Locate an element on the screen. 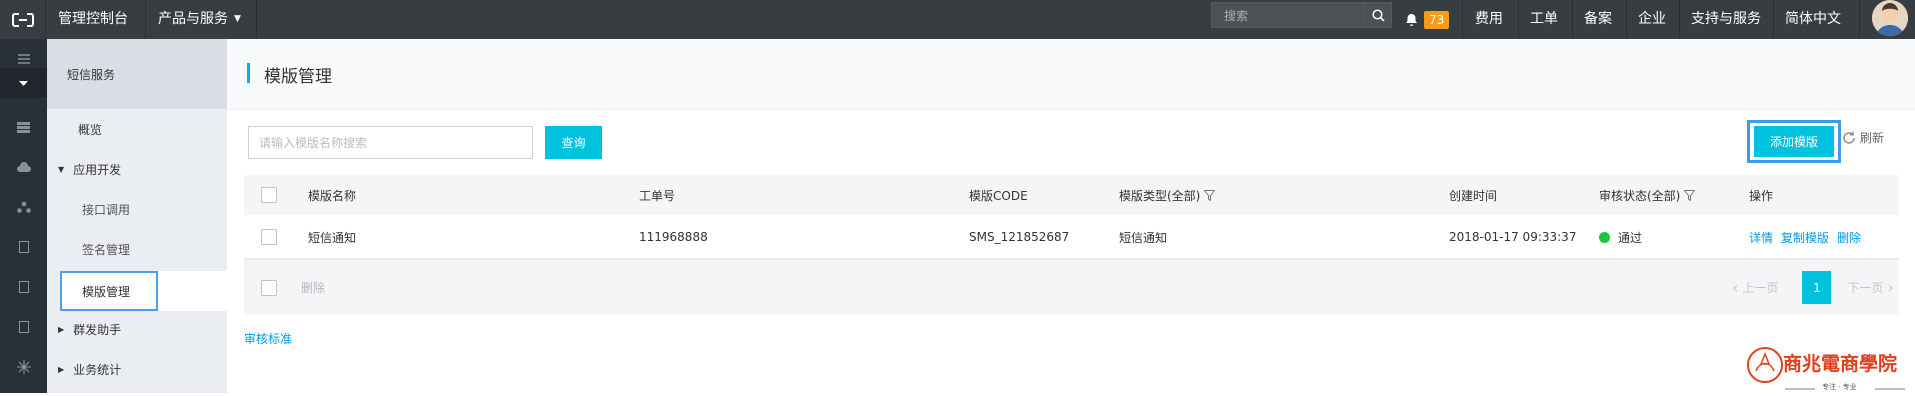  col-header-type: 模版类型(全部) is located at coordinates (1167, 195).